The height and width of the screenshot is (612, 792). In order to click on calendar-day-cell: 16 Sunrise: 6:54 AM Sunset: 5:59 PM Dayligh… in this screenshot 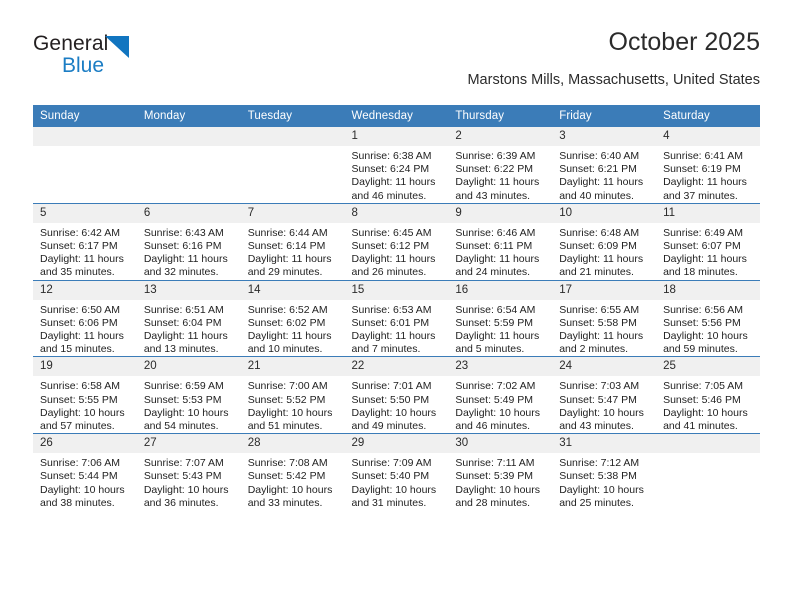, I will do `click(500, 318)`.